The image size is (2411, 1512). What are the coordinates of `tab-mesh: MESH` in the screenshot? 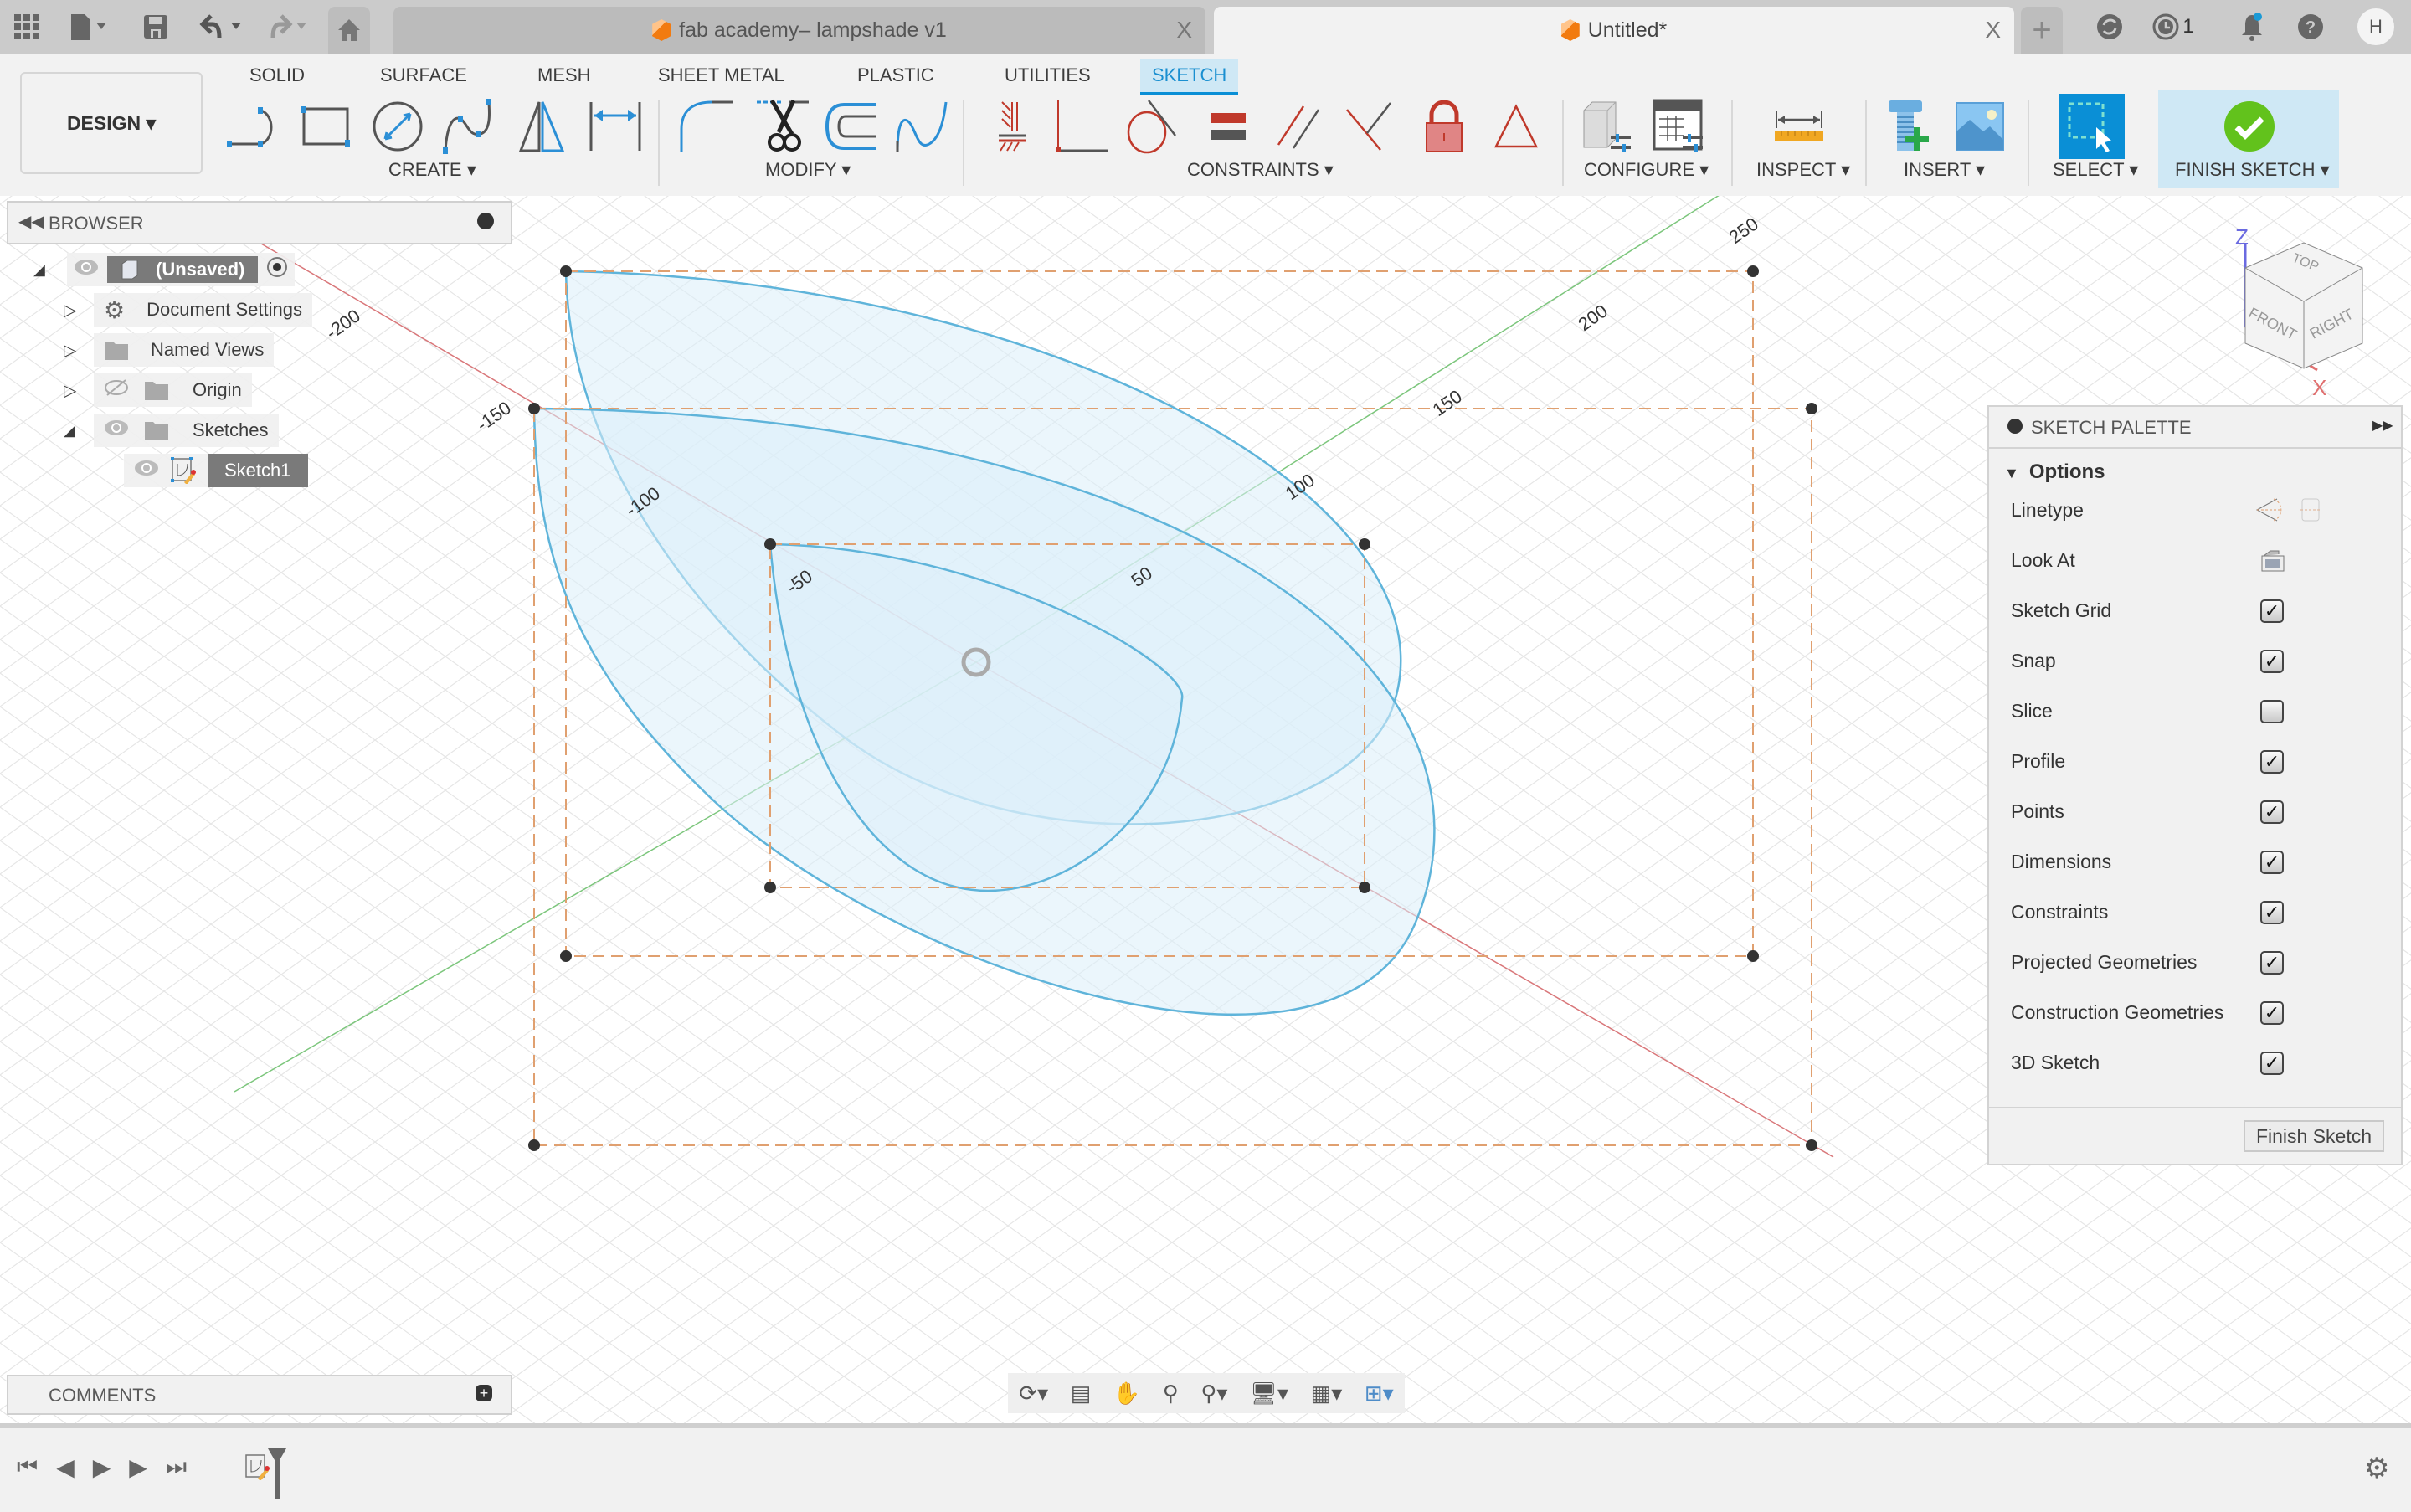 It's located at (564, 75).